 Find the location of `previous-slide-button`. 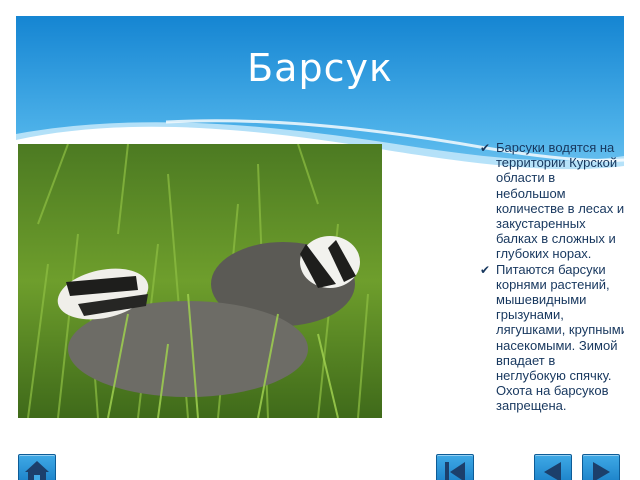

previous-slide-button is located at coordinates (553, 467).